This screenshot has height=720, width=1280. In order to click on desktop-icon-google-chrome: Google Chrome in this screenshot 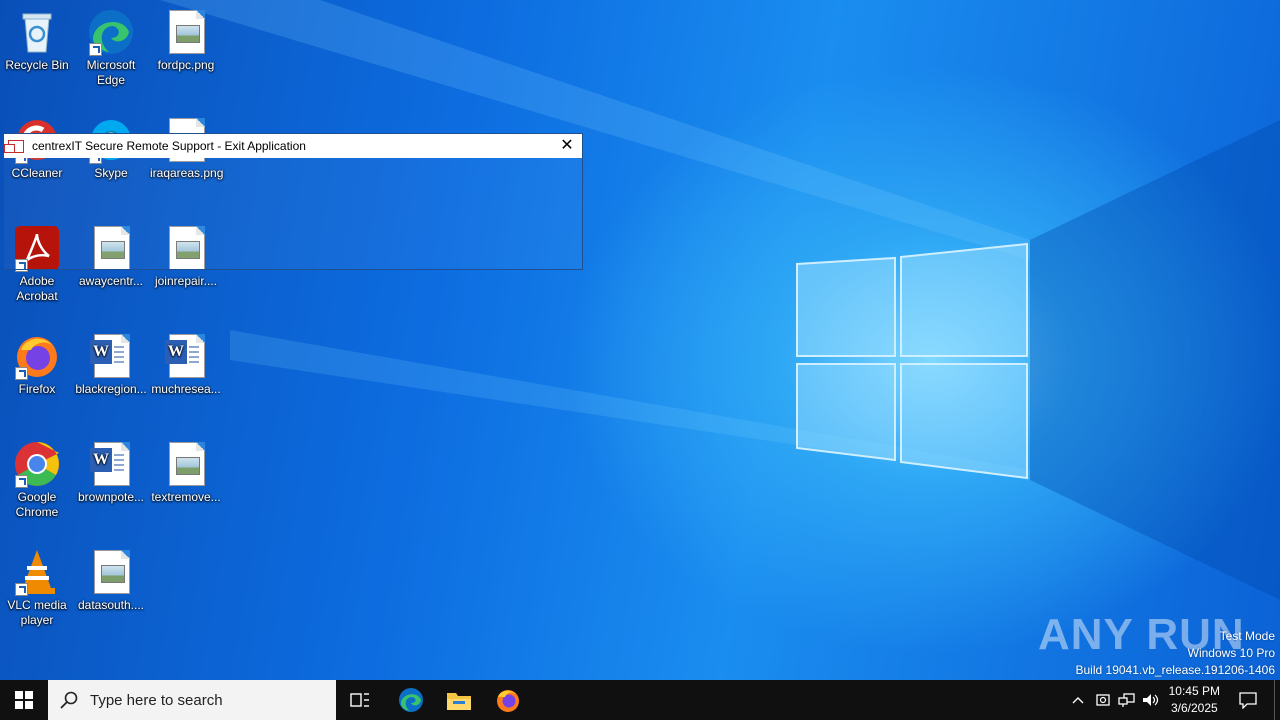, I will do `click(37, 478)`.